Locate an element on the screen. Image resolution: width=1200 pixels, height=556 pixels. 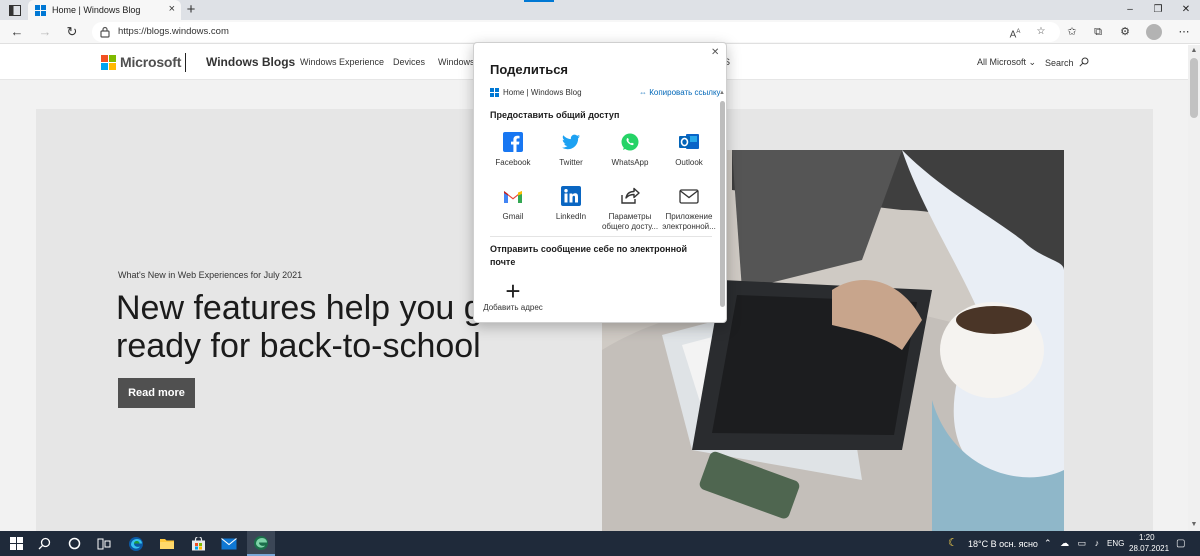
share-item-label: WhatsApp is located at coordinates (630, 162).